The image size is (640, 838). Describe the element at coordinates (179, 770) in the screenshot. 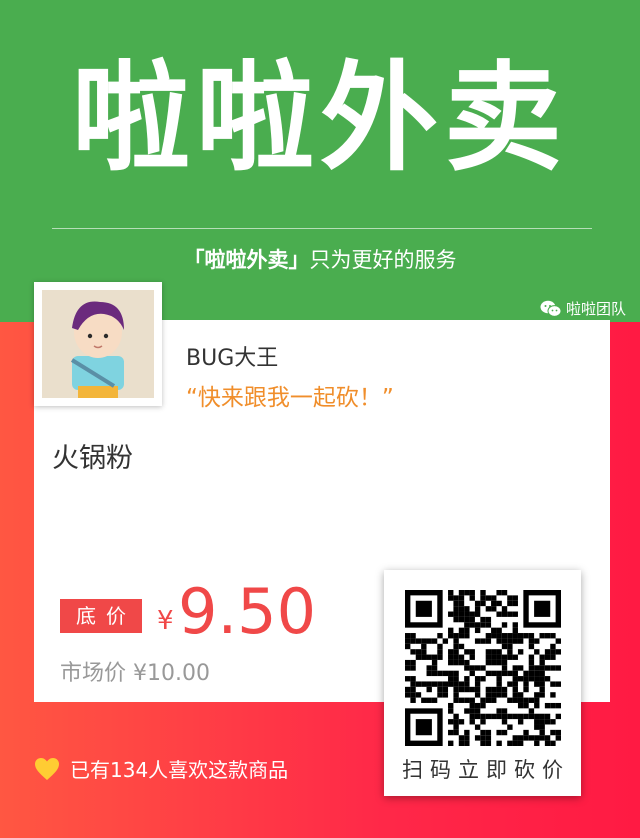

I see `likes-text: 已有134人喜欢这款商品` at that location.